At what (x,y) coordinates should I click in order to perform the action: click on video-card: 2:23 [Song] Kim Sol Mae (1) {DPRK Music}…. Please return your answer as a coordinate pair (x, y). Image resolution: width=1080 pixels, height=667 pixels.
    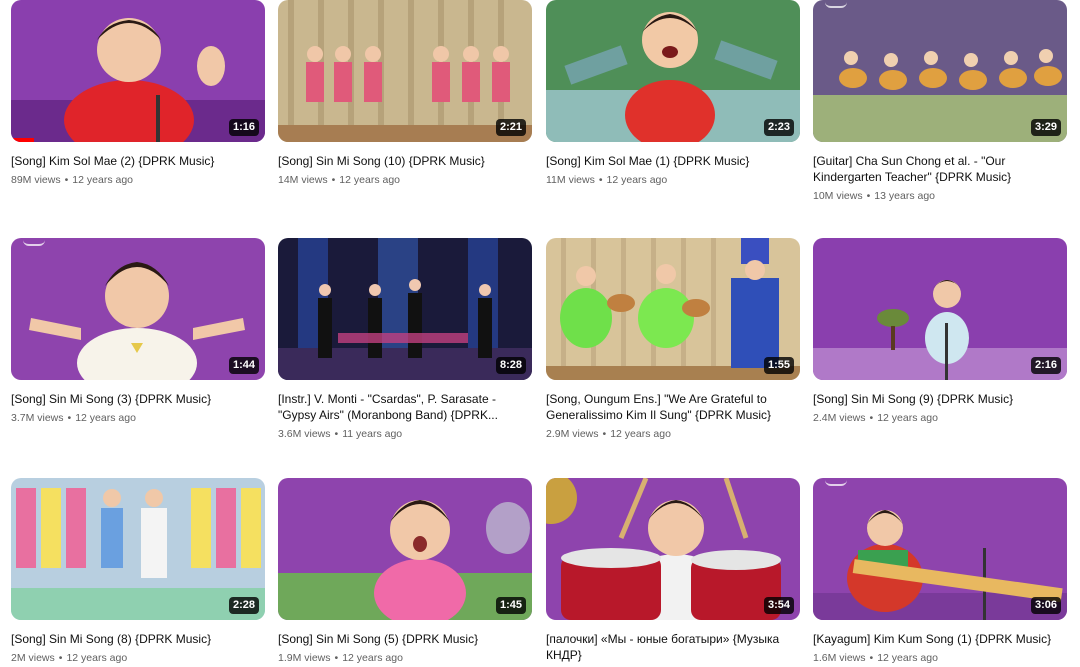
    Looking at the image, I should click on (673, 93).